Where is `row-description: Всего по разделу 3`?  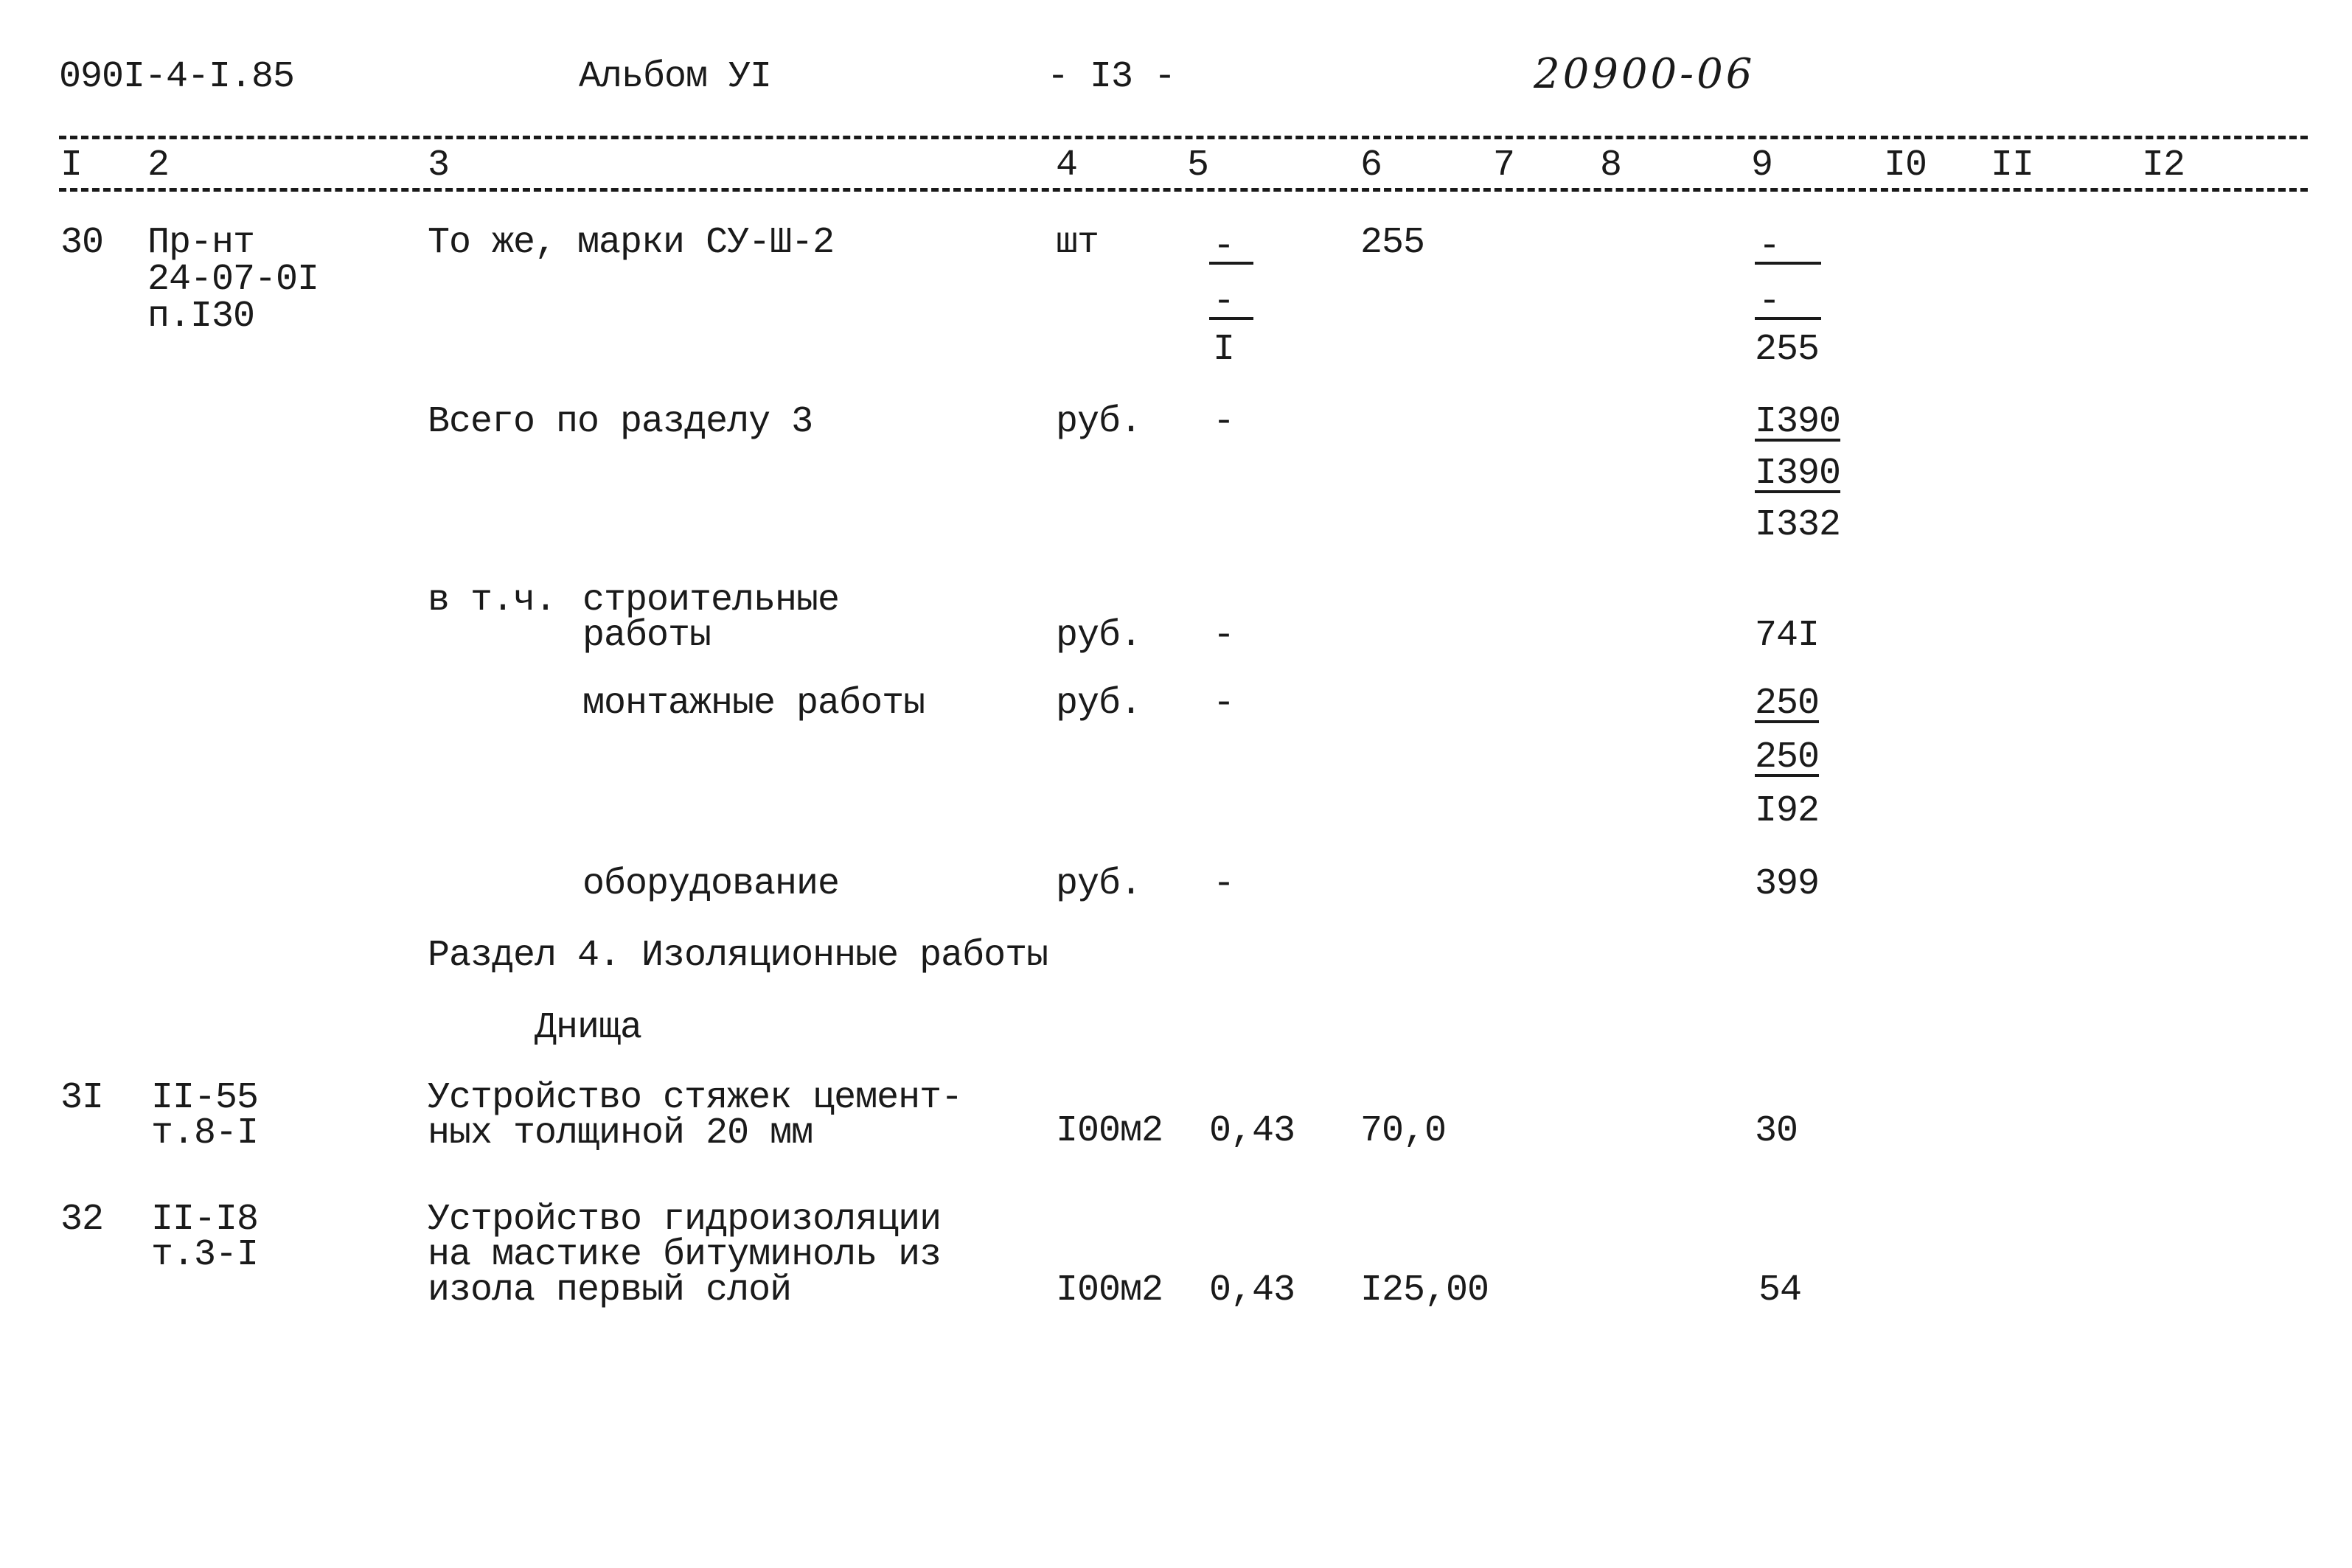
row-description: Всего по разделу 3 is located at coordinates (620, 422).